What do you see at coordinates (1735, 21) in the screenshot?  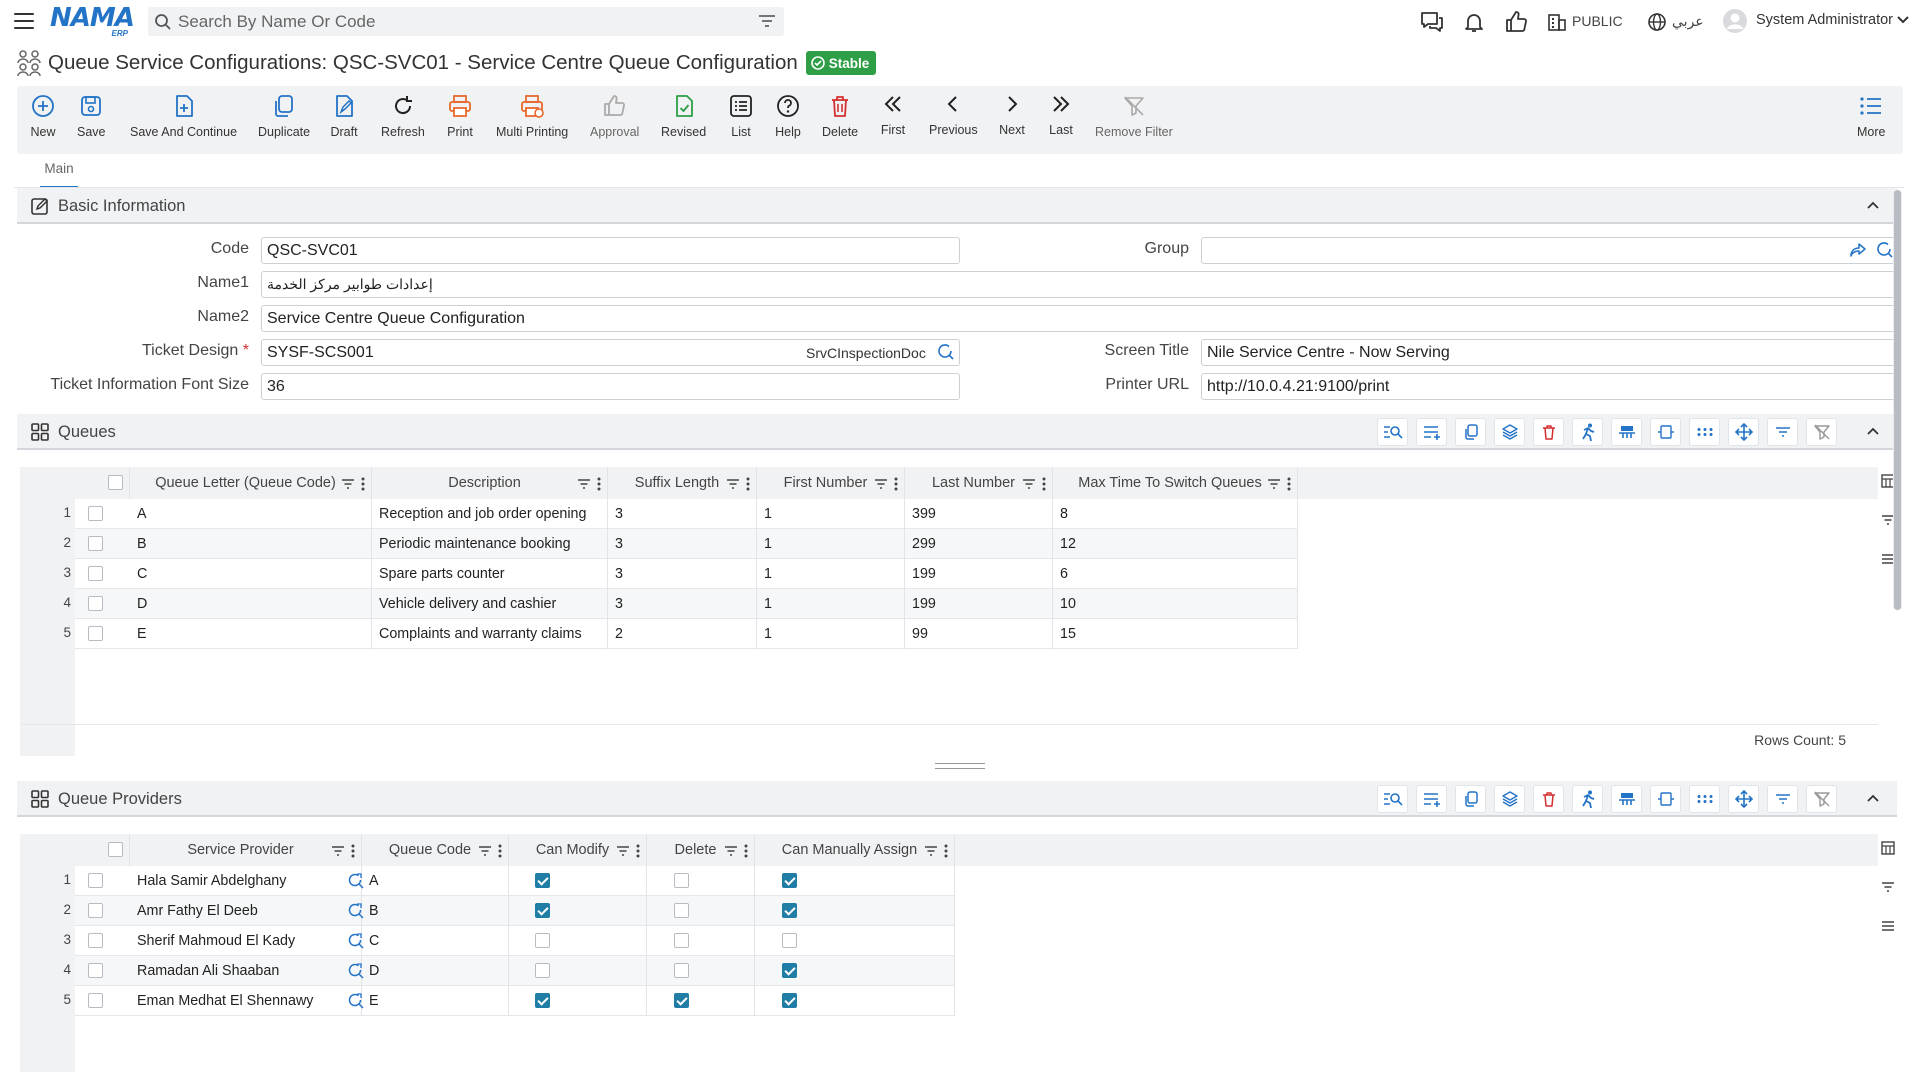 I see `avatar` at bounding box center [1735, 21].